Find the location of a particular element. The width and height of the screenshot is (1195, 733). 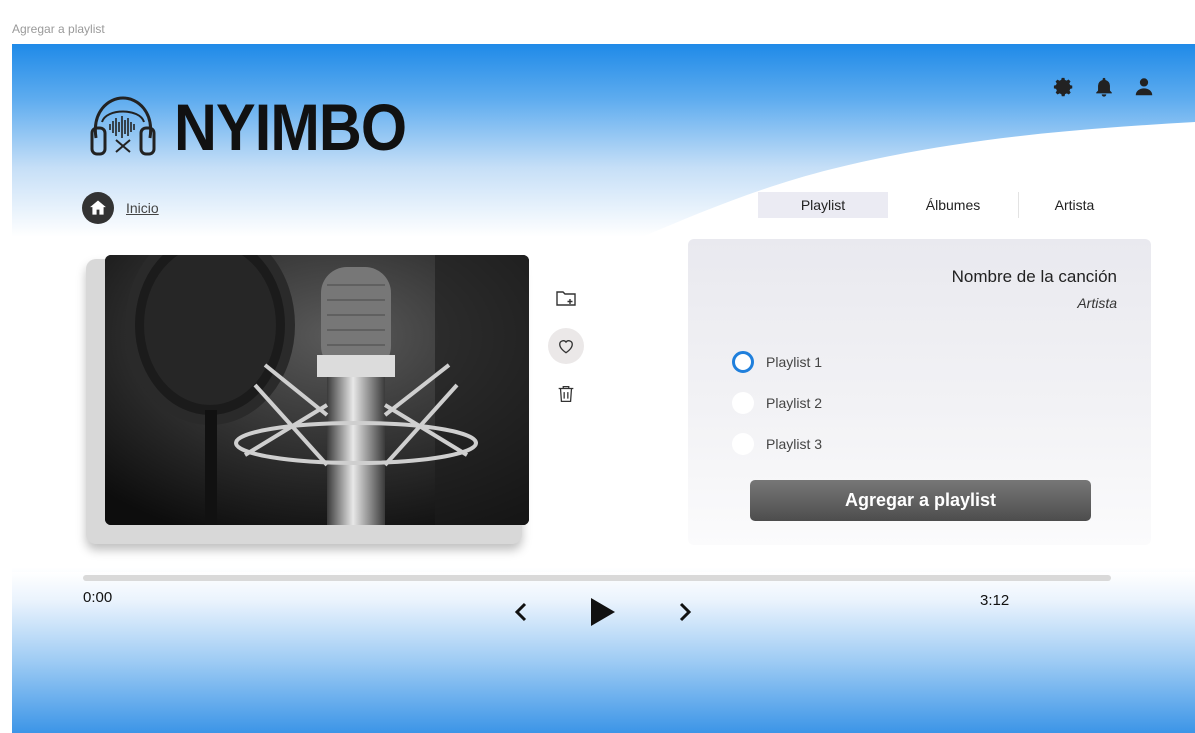

breadcrumb-home-link: Inicio is located at coordinates (142, 208).